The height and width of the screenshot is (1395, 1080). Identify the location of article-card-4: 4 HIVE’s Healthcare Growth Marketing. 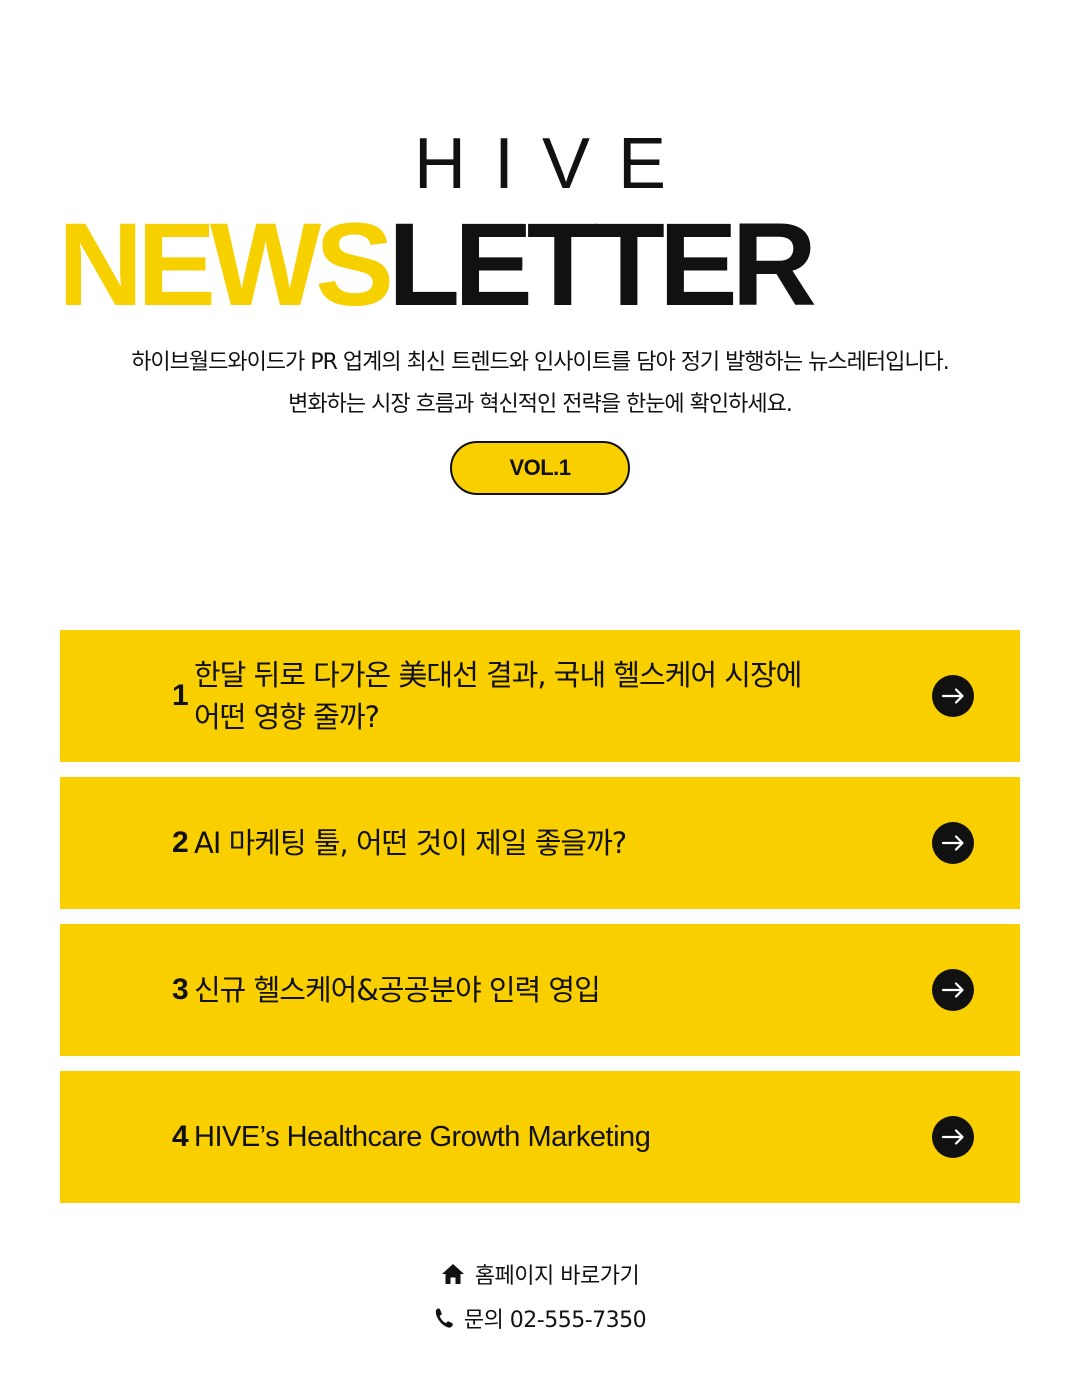
(540, 1137).